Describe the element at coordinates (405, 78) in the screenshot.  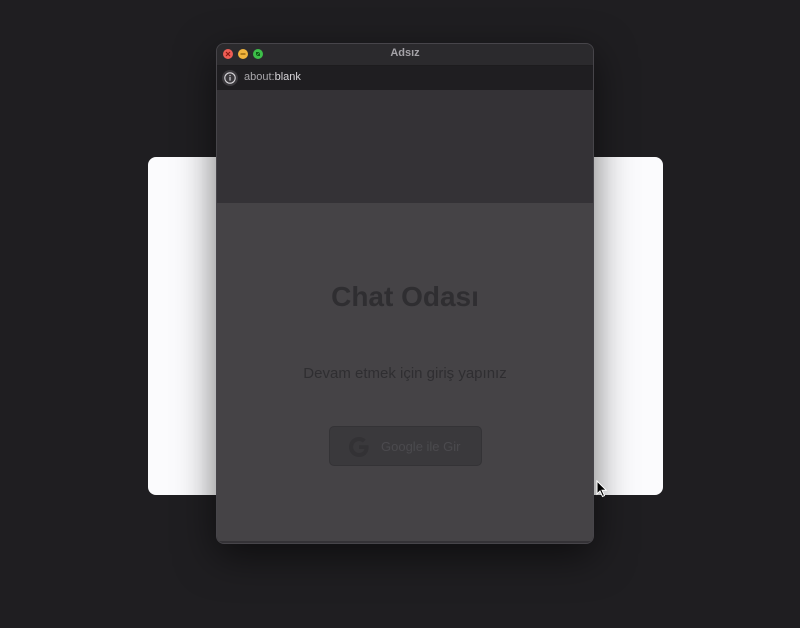
I see `address-bar: about:blank` at that location.